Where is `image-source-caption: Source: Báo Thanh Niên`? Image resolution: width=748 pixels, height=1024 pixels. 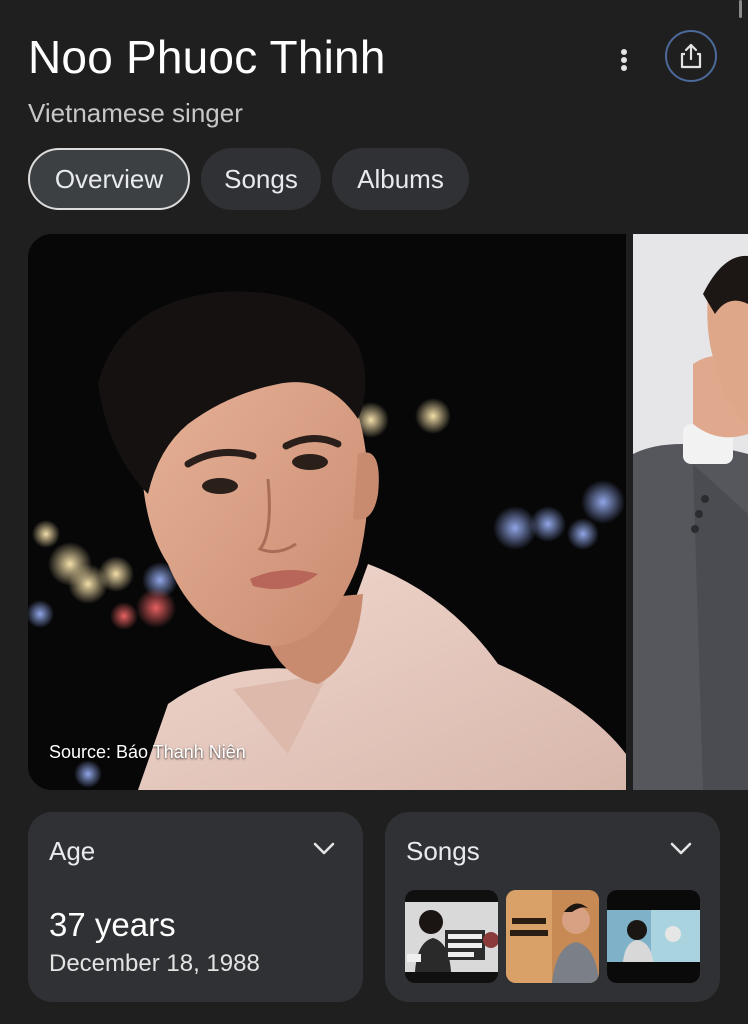 image-source-caption: Source: Báo Thanh Niên is located at coordinates (147, 752).